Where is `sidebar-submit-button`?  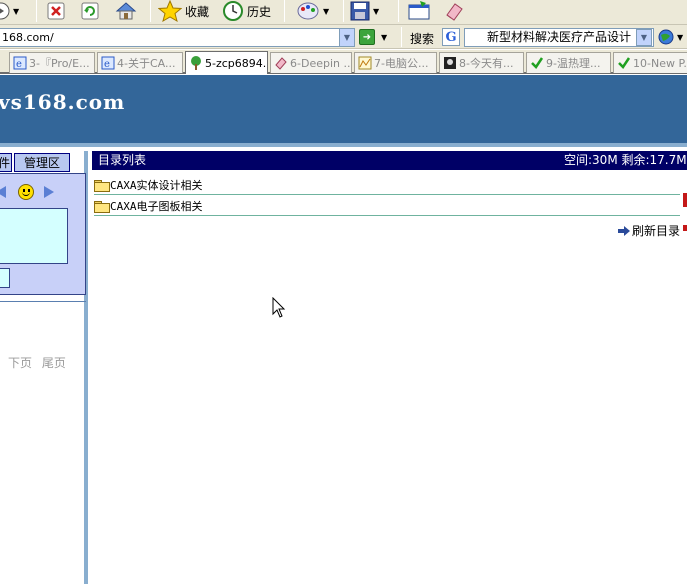
sidebar-submit-button is located at coordinates (5, 278).